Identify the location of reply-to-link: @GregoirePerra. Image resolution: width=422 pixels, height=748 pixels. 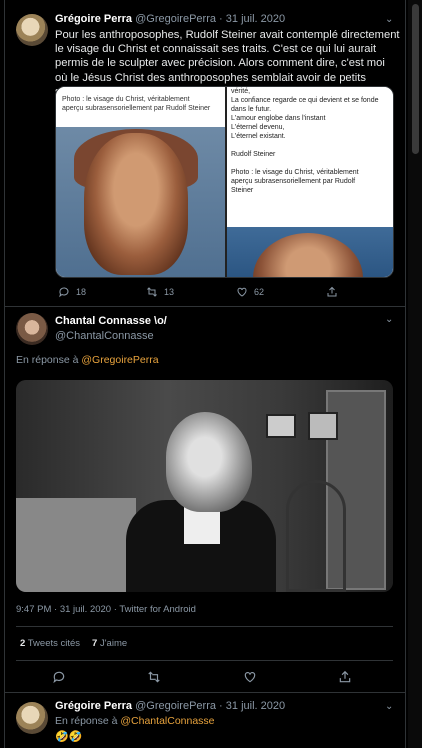
(119, 360).